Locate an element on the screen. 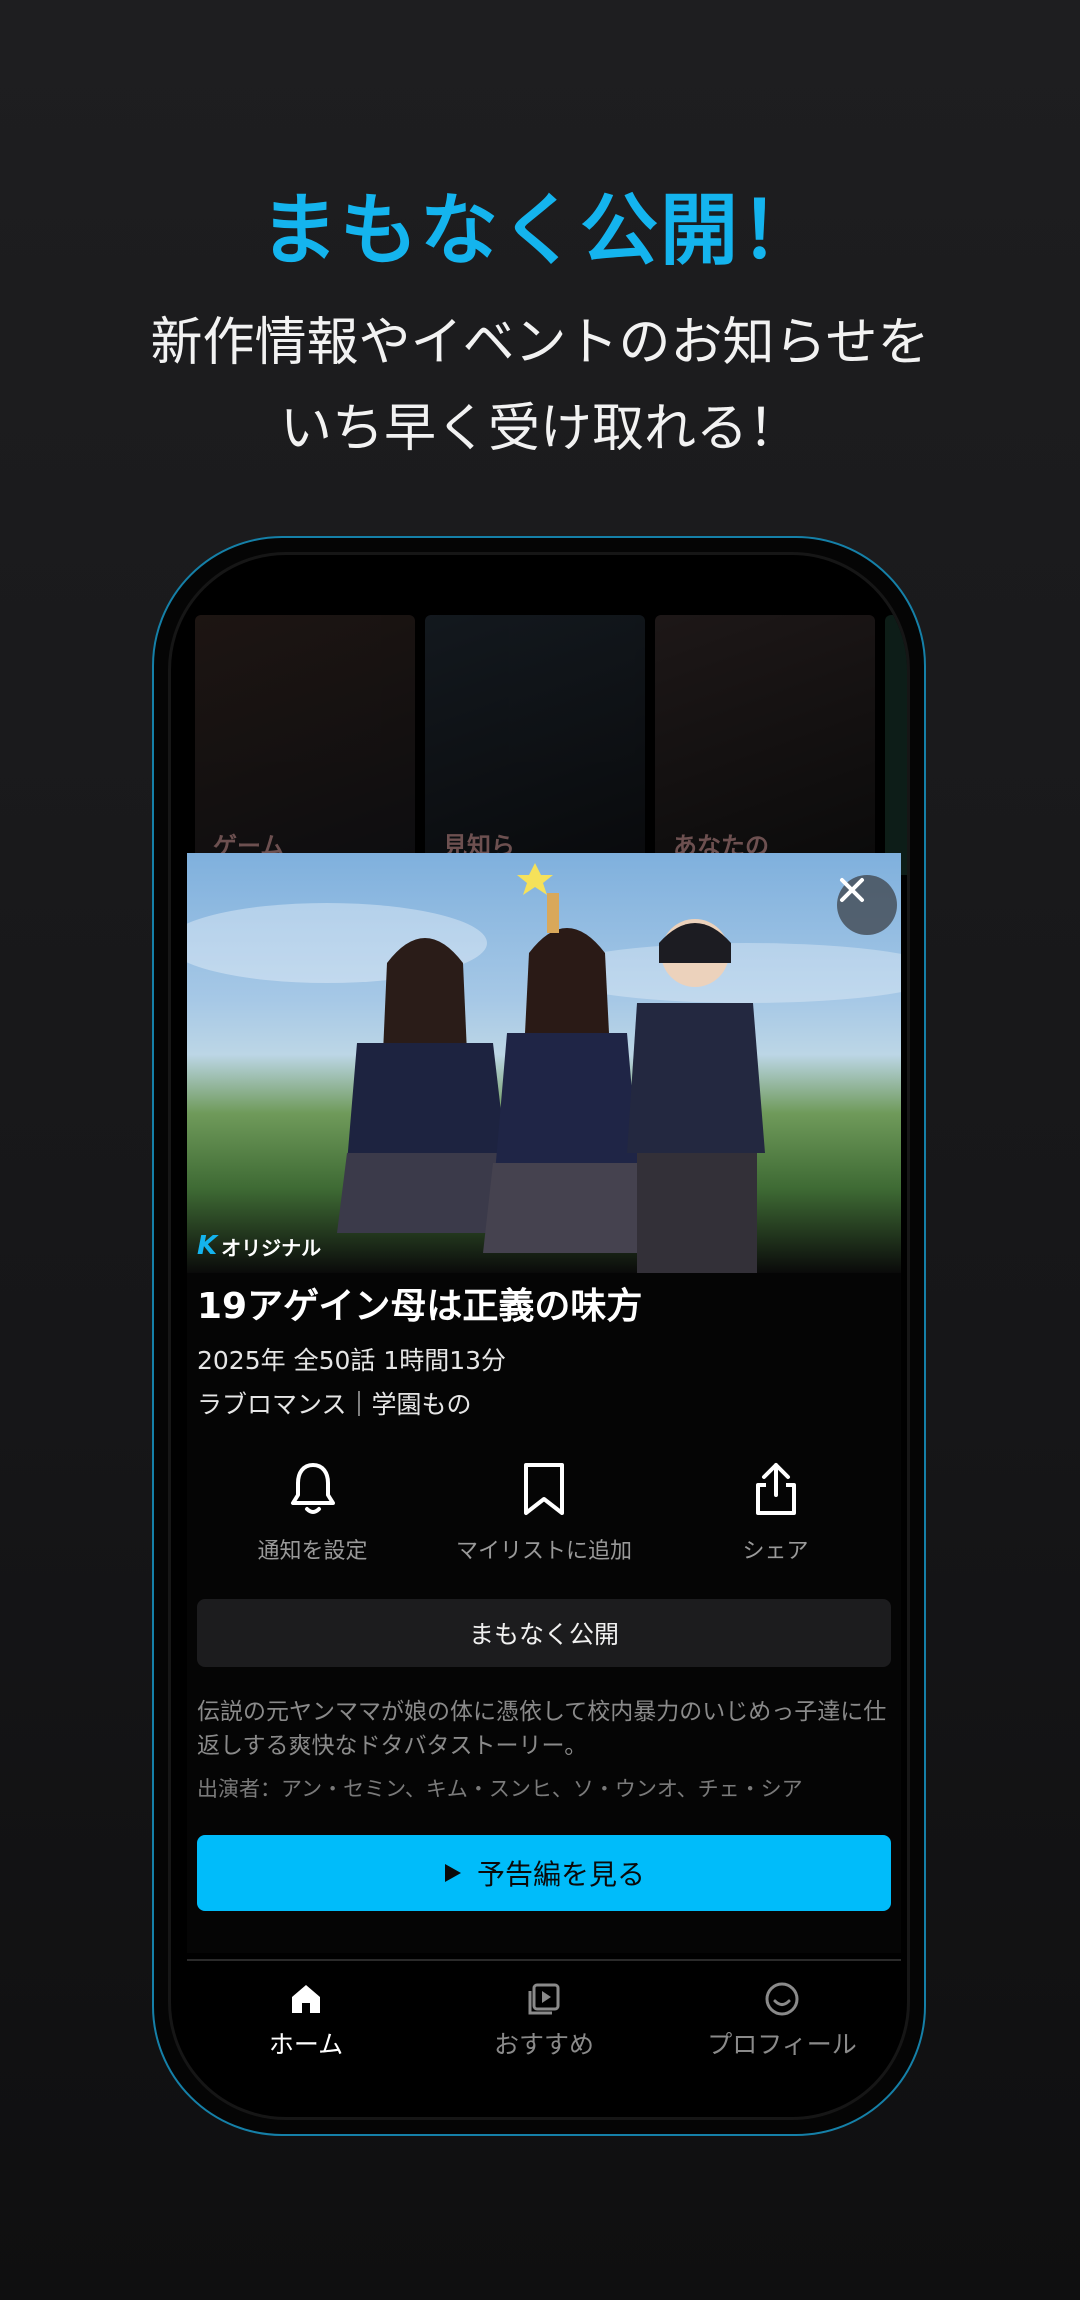  tab-recommend: おすすめ is located at coordinates (544, 2036).